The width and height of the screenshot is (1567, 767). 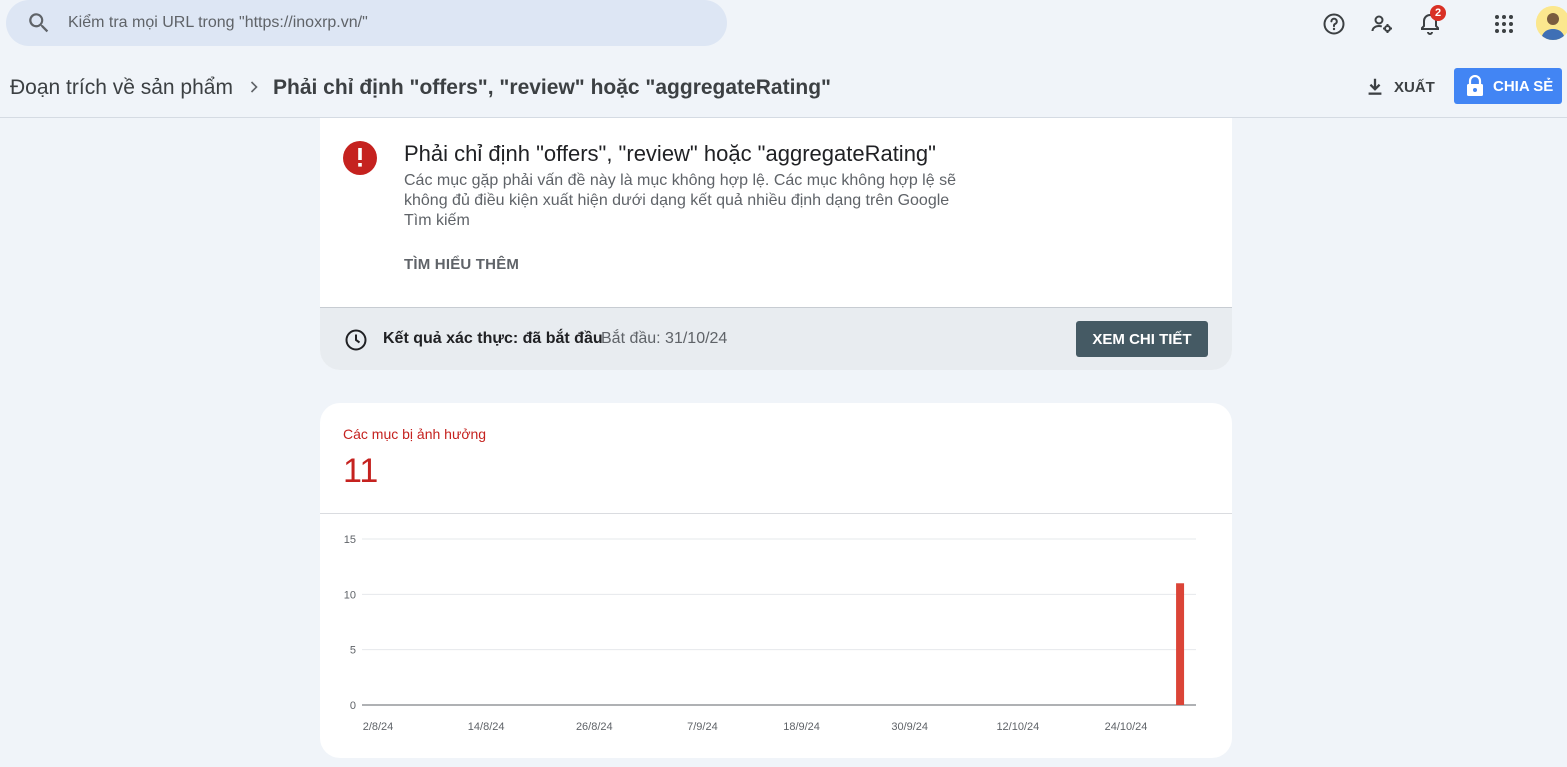 What do you see at coordinates (1523, 86) in the screenshot?
I see `share-label: CHIA SẺ` at bounding box center [1523, 86].